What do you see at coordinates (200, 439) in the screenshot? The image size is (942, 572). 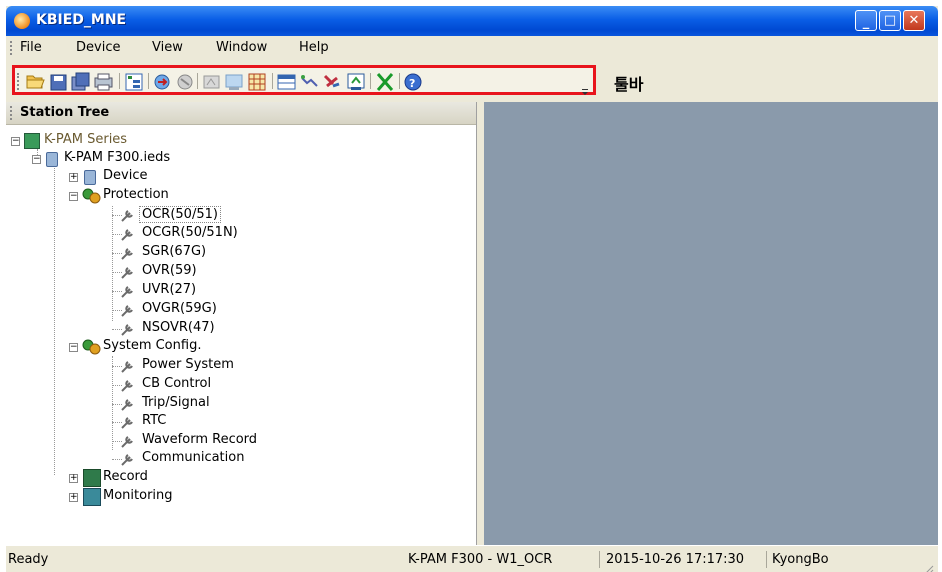 I see `tree-label: Waveform Record` at bounding box center [200, 439].